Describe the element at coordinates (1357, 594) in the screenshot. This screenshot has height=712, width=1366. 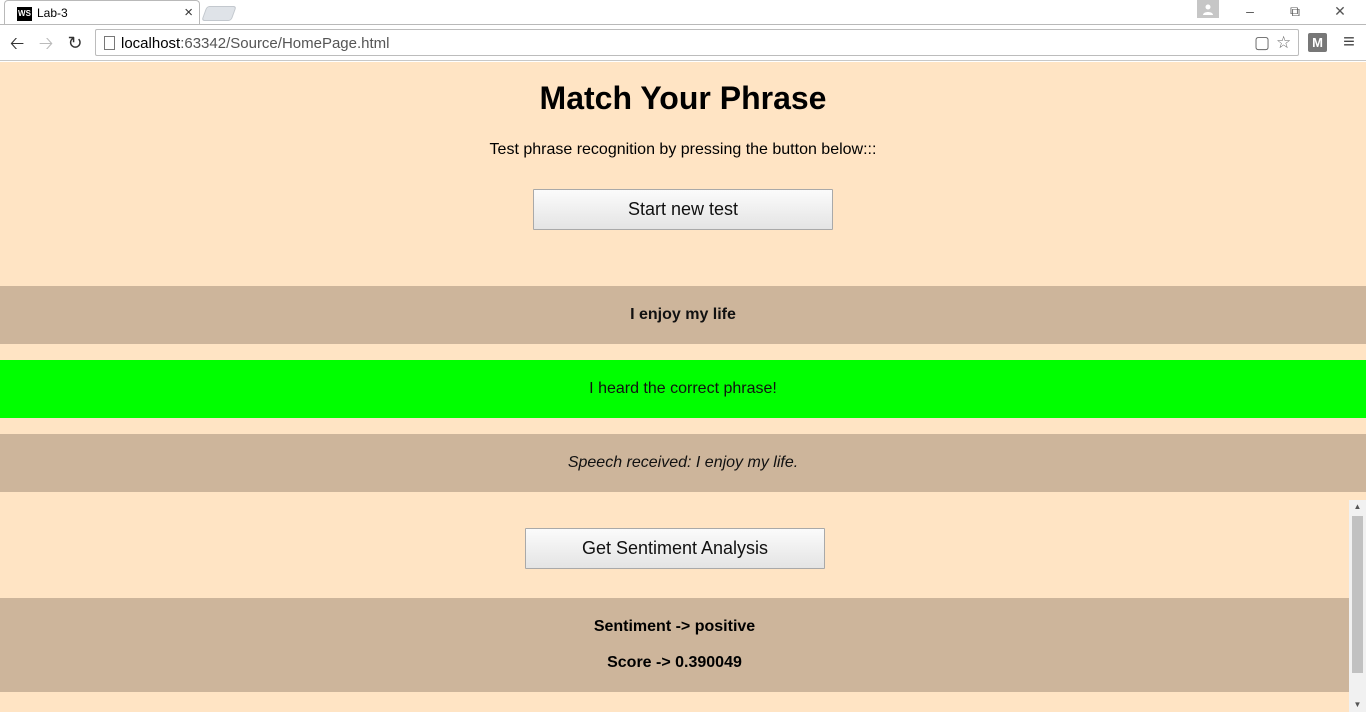
I see `scrollbar-thumb` at that location.